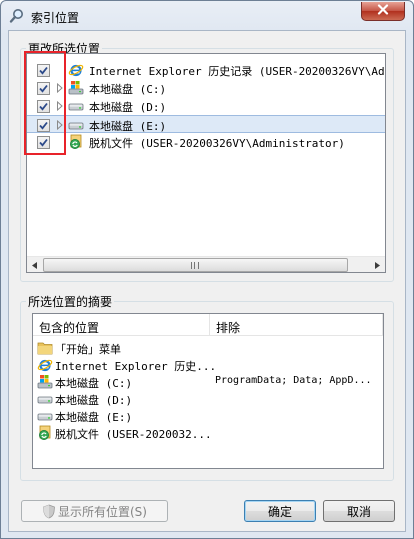 The image size is (414, 539). Describe the element at coordinates (45, 103) in the screenshot. I see `highlight-annotation-box` at that location.